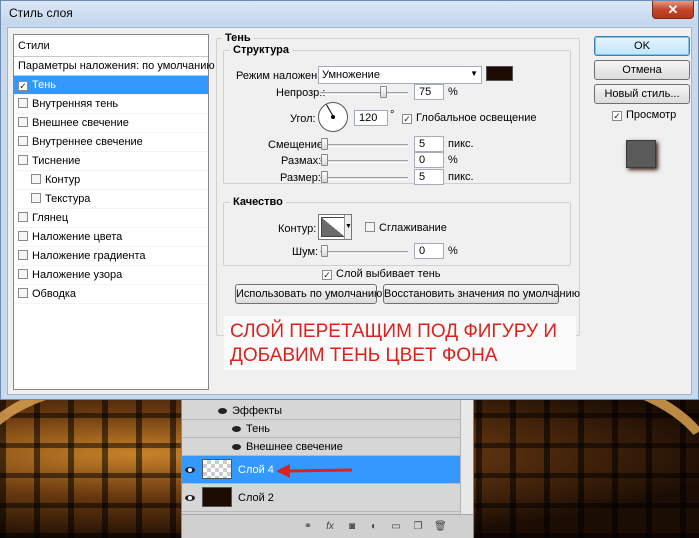 Image resolution: width=699 pixels, height=538 pixels. What do you see at coordinates (429, 144) in the screenshot?
I see `offset-input: 5` at bounding box center [429, 144].